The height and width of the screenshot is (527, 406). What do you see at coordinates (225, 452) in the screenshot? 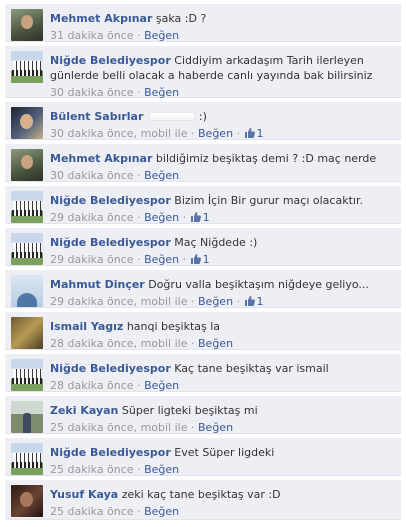
I see `comment-line: Niğde Belediyespor Evet Süper ligdeki` at bounding box center [225, 452].